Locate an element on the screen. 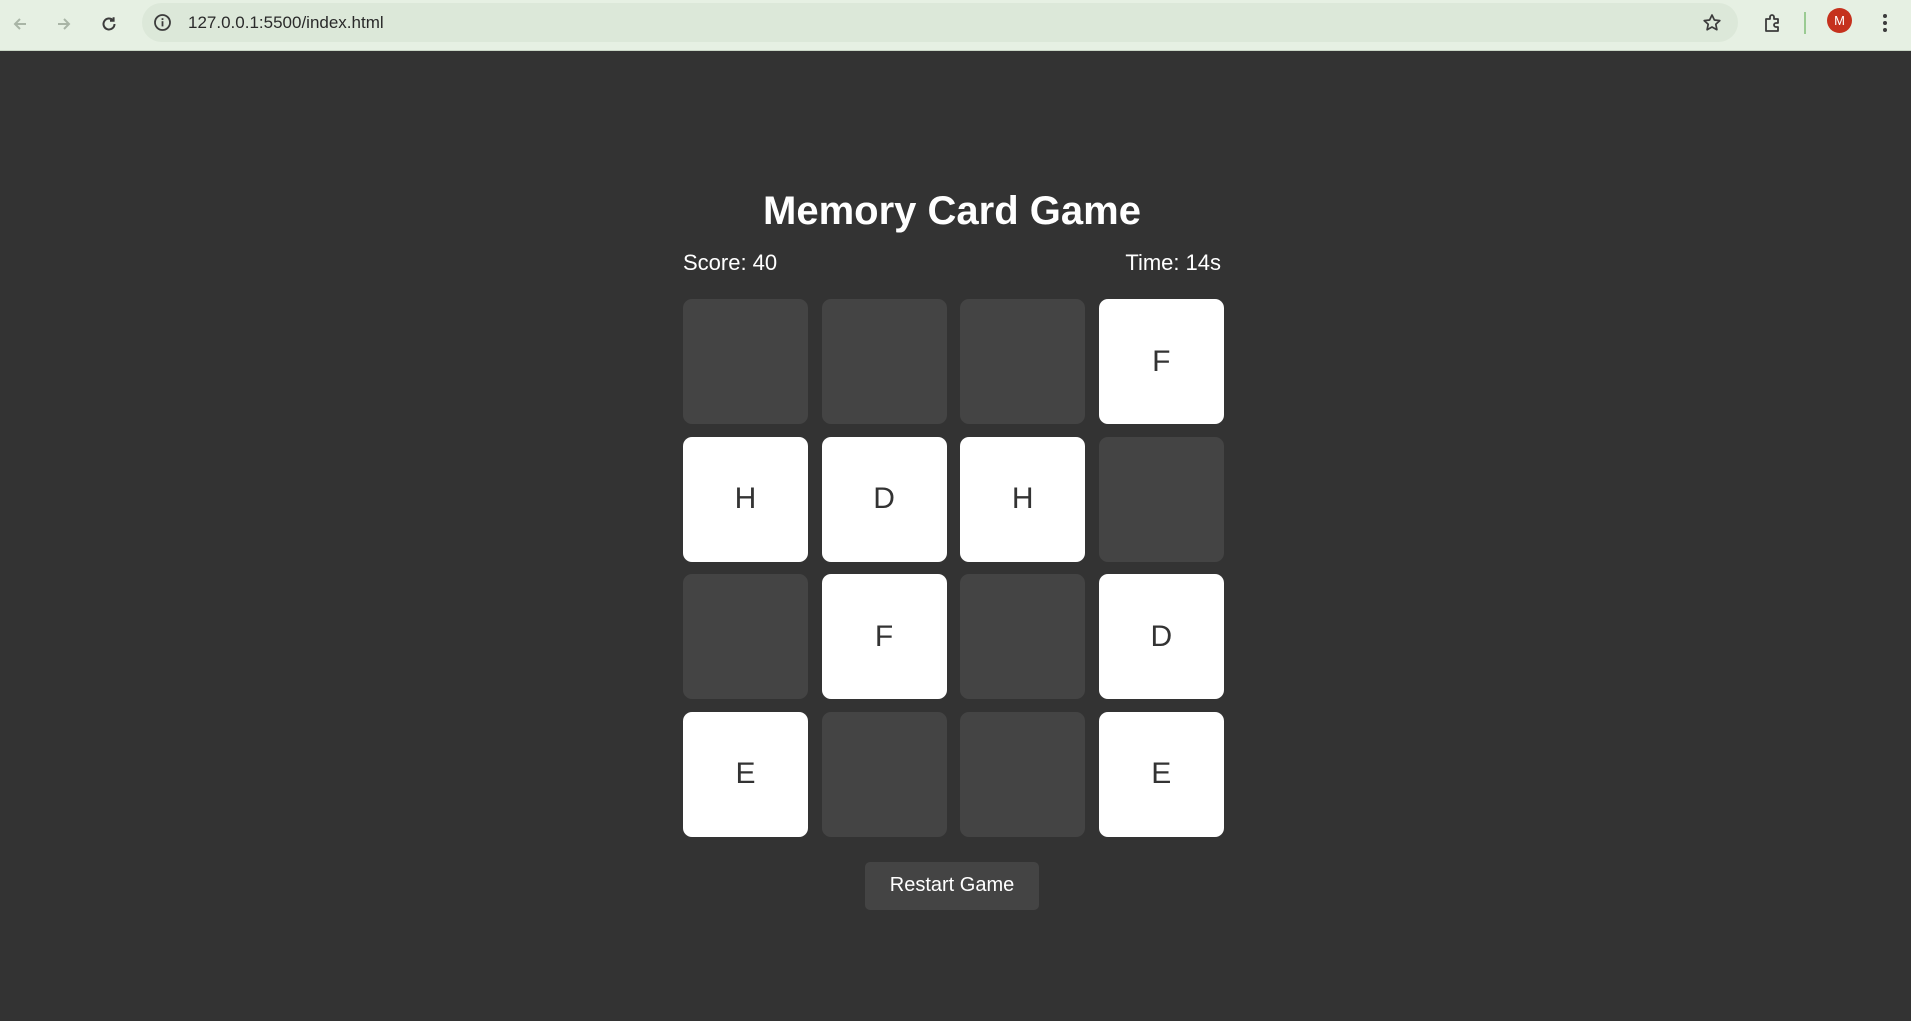 The width and height of the screenshot is (1911, 1021). address-bar: 127.0.0.1:5500/index.html is located at coordinates (940, 22).